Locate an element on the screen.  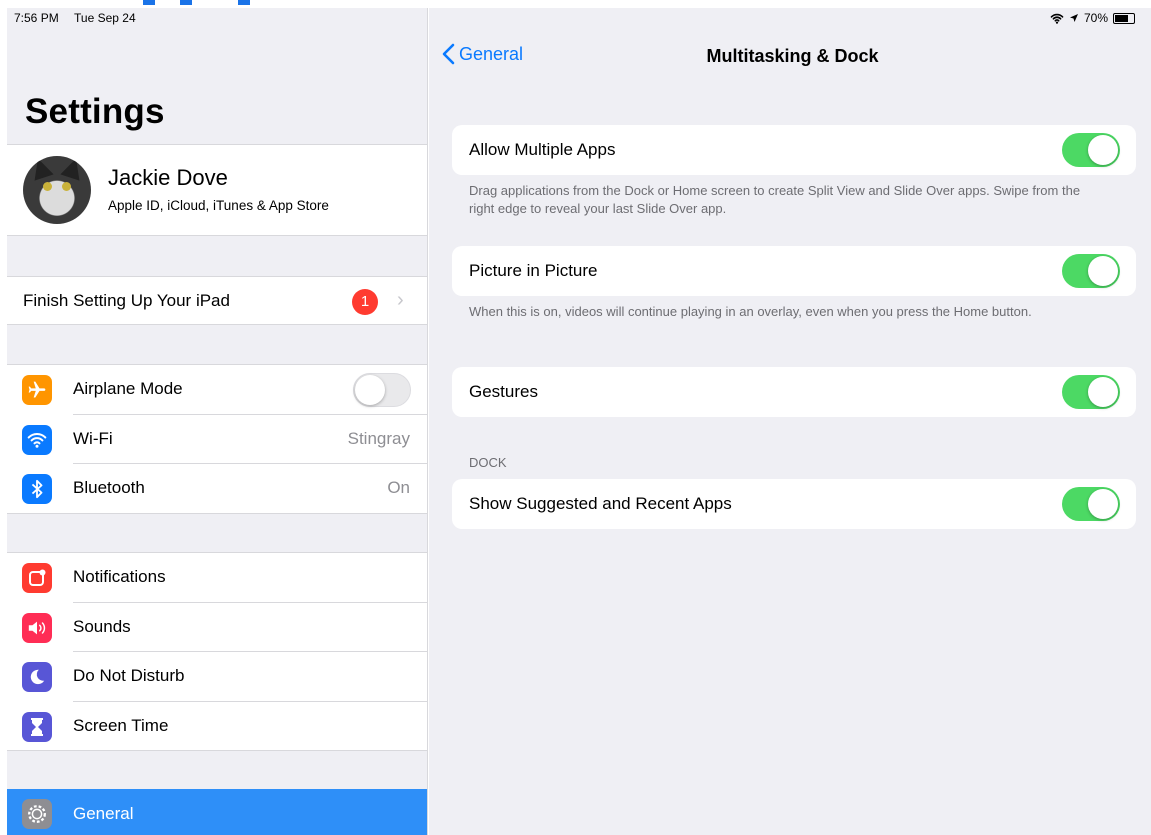
allow-multiple-apps-label: Allow Multiple Apps is located at coordinates (542, 149).